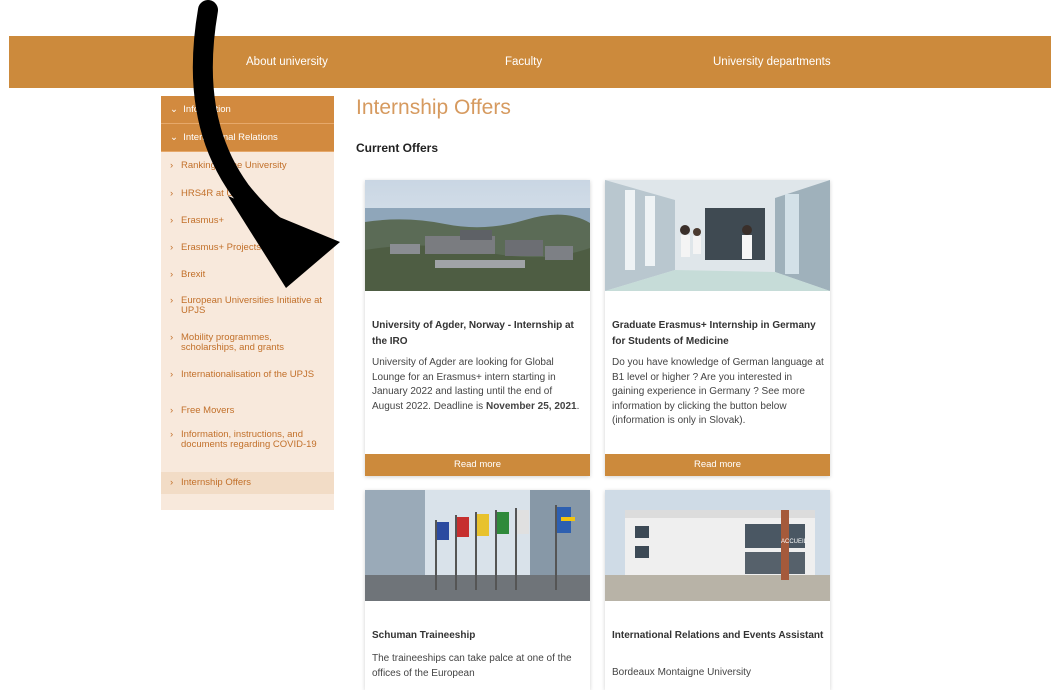  What do you see at coordinates (717, 235) in the screenshot?
I see `card-image-hospital-corridor` at bounding box center [717, 235].